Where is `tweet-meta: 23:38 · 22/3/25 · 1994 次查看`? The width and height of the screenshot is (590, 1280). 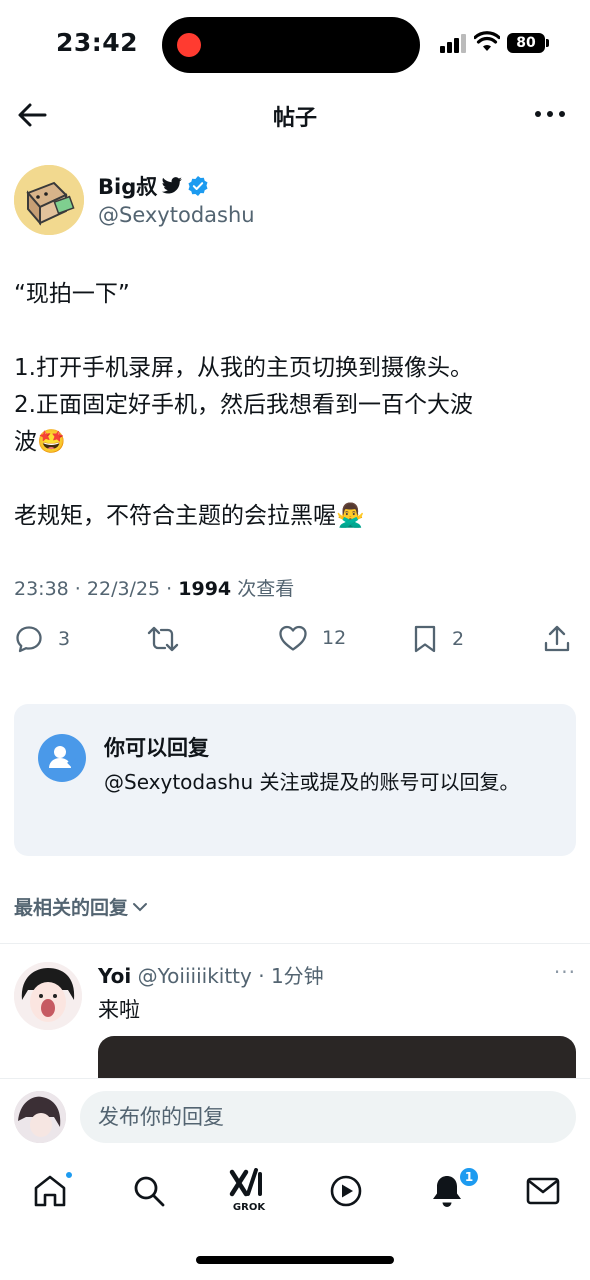
tweet-meta: 23:38 · 22/3/25 · 1994 次查看 is located at coordinates (154, 589).